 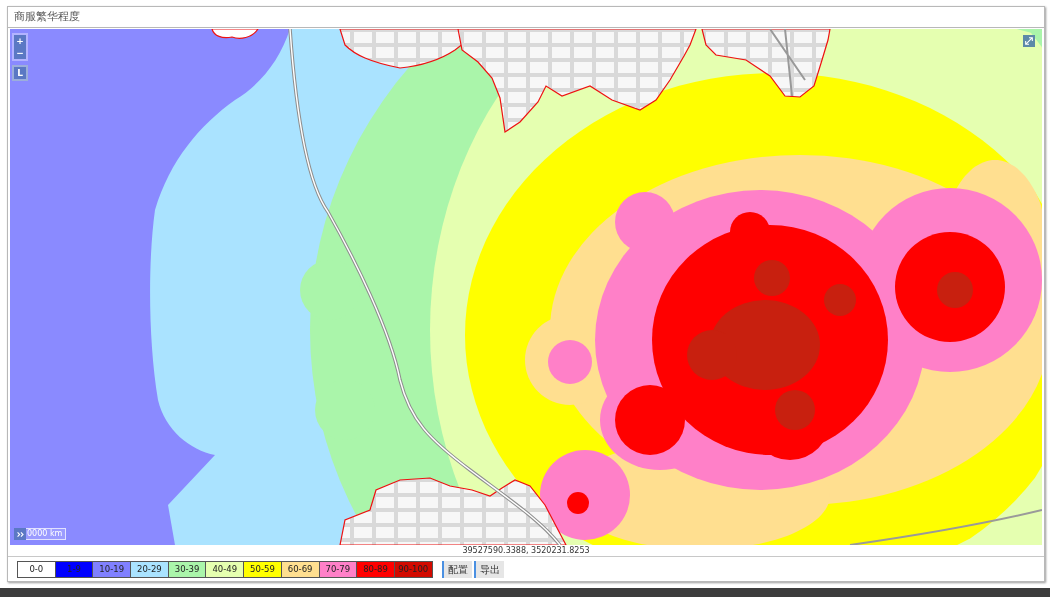 I want to click on expand-icon, so click(x=1029, y=41).